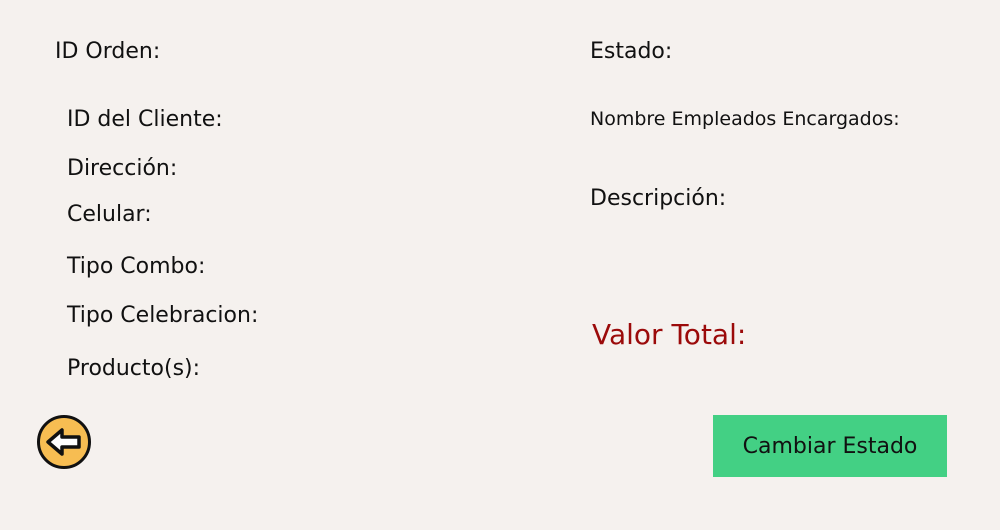 This screenshot has width=1000, height=530. What do you see at coordinates (830, 446) in the screenshot?
I see `change-status-button: Cambiar Estado` at bounding box center [830, 446].